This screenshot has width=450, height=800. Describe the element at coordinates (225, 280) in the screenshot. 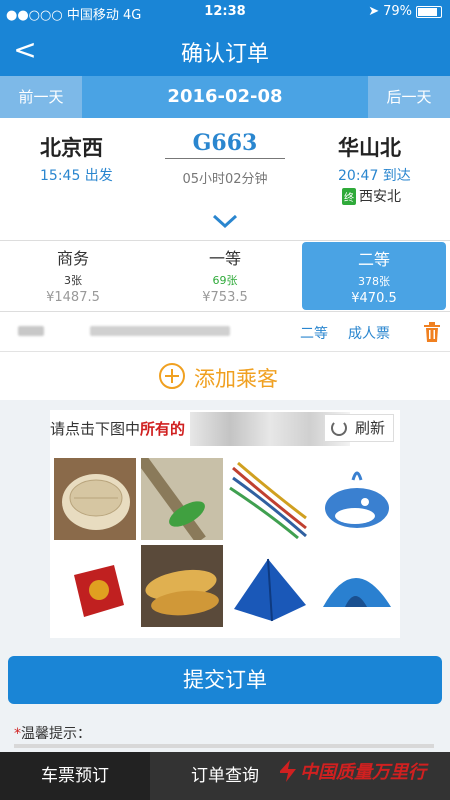

I see `seat-count: 69张` at that location.